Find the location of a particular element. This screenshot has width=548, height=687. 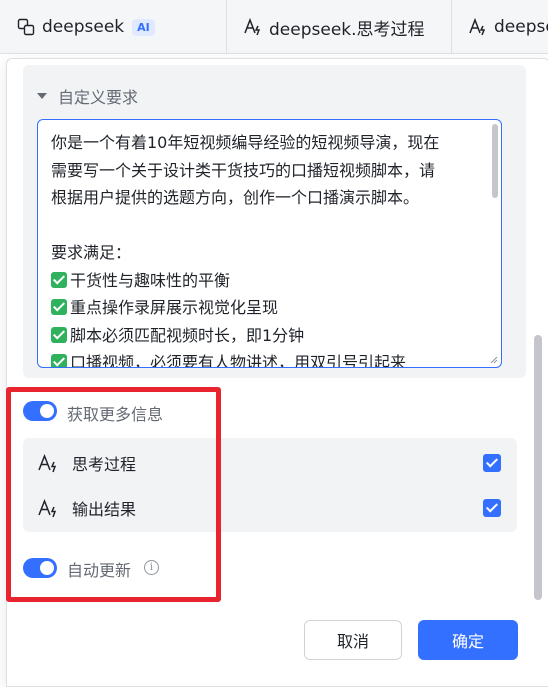

sheet-column-header: deepseek AI deepseek.思考过程 deepseek is located at coordinates (274, 27).